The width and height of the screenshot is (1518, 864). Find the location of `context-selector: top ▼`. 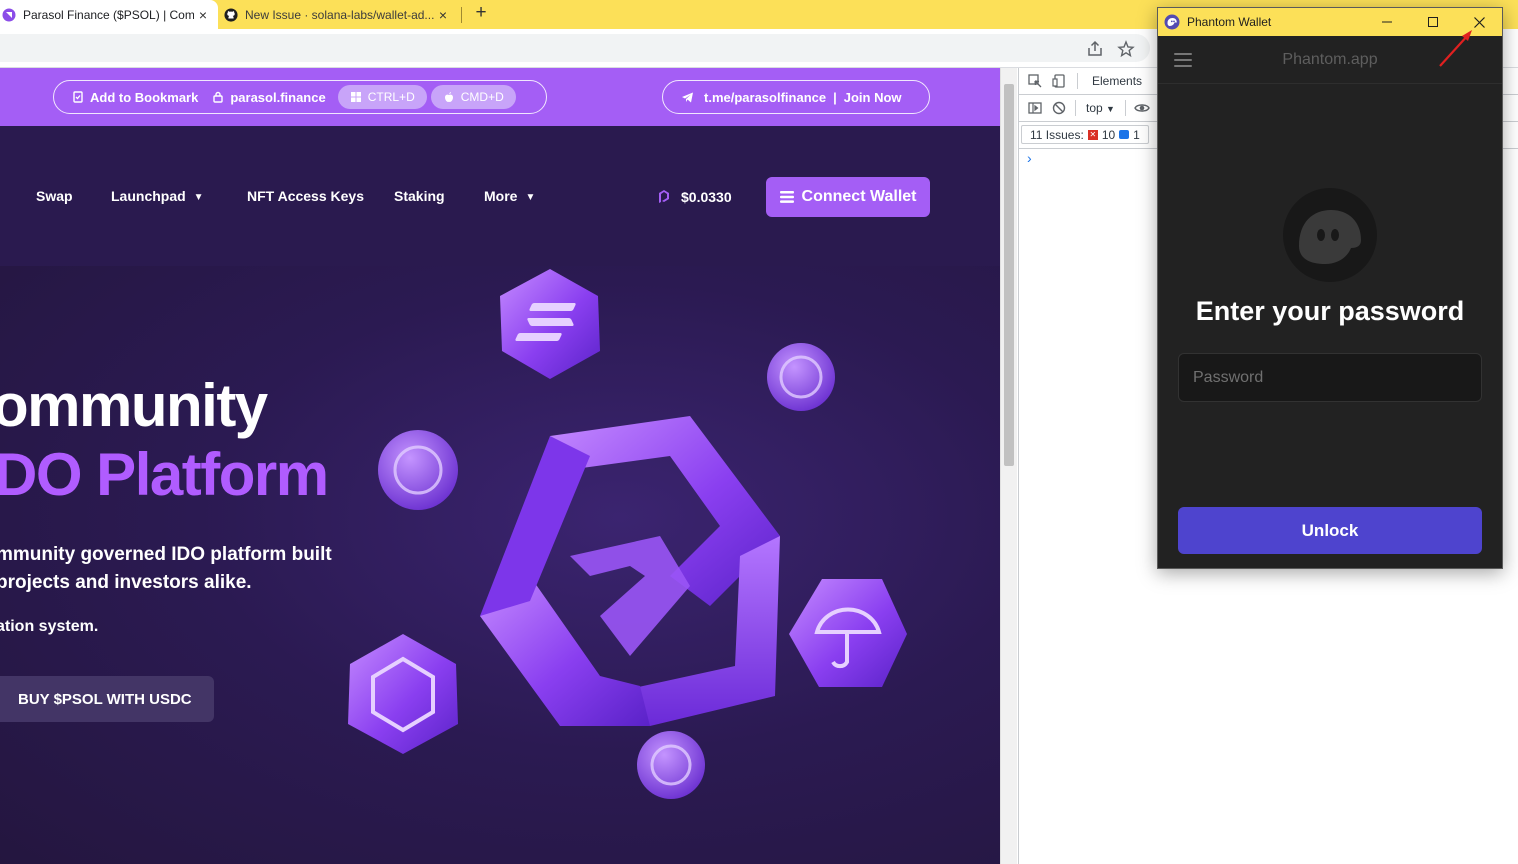

context-selector: top ▼ is located at coordinates (1100, 108).